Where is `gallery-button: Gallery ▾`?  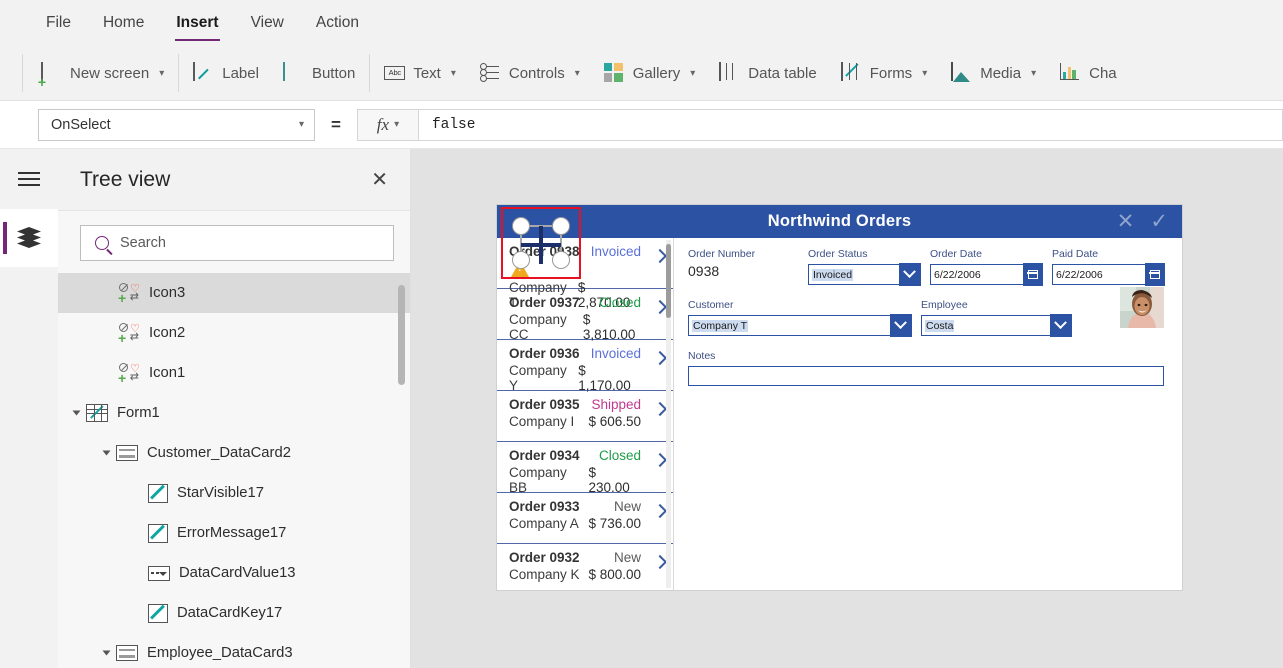 gallery-button: Gallery ▾ is located at coordinates (650, 73).